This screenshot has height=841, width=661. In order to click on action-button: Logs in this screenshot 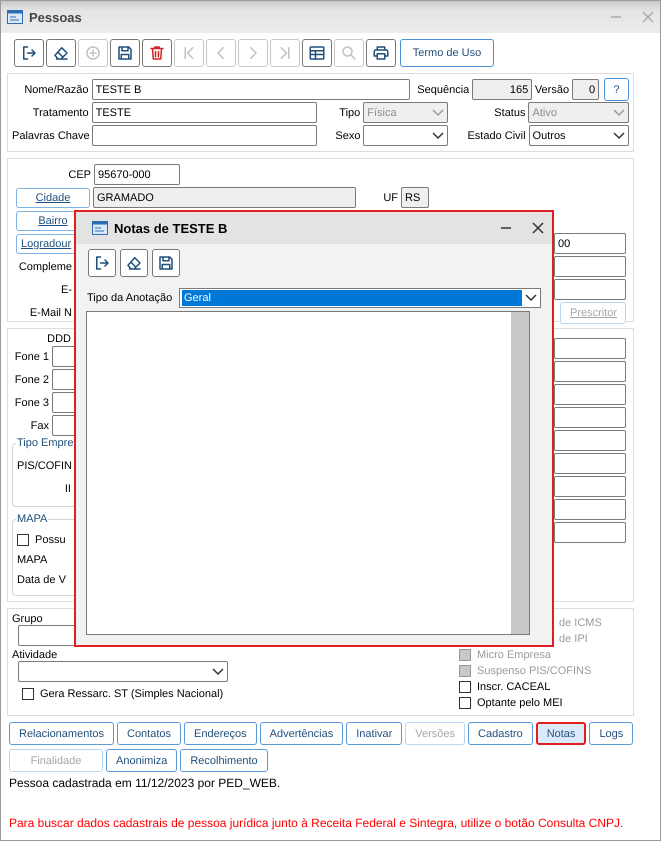, I will do `click(611, 733)`.